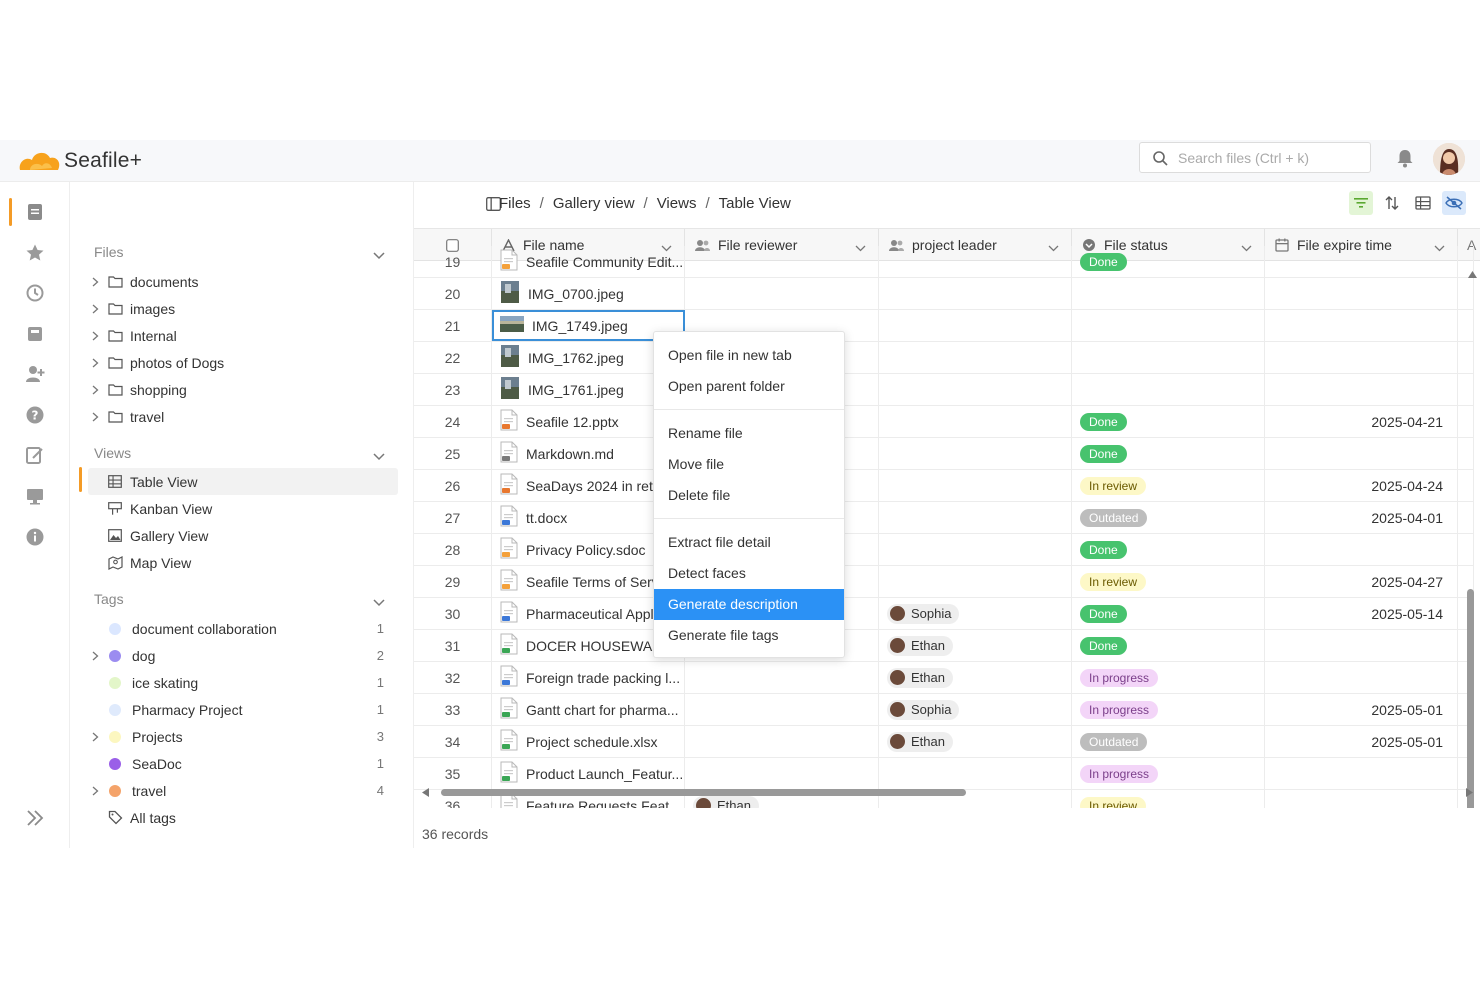 The width and height of the screenshot is (1480, 987). Describe the element at coordinates (453, 357) in the screenshot. I see `row-number: 22` at that location.